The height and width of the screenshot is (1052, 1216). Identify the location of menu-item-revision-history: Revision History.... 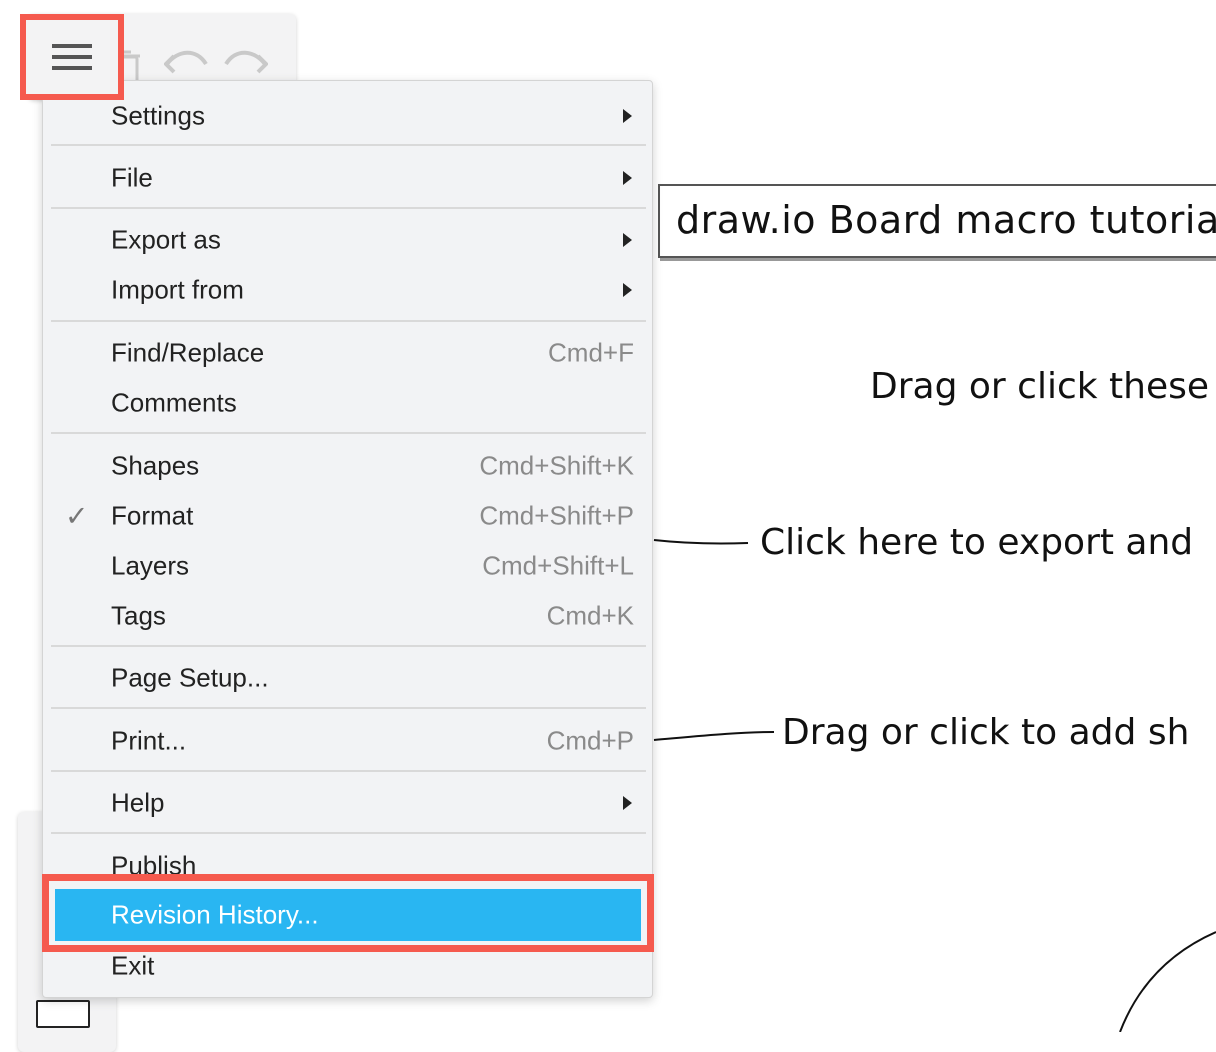
(348, 915).